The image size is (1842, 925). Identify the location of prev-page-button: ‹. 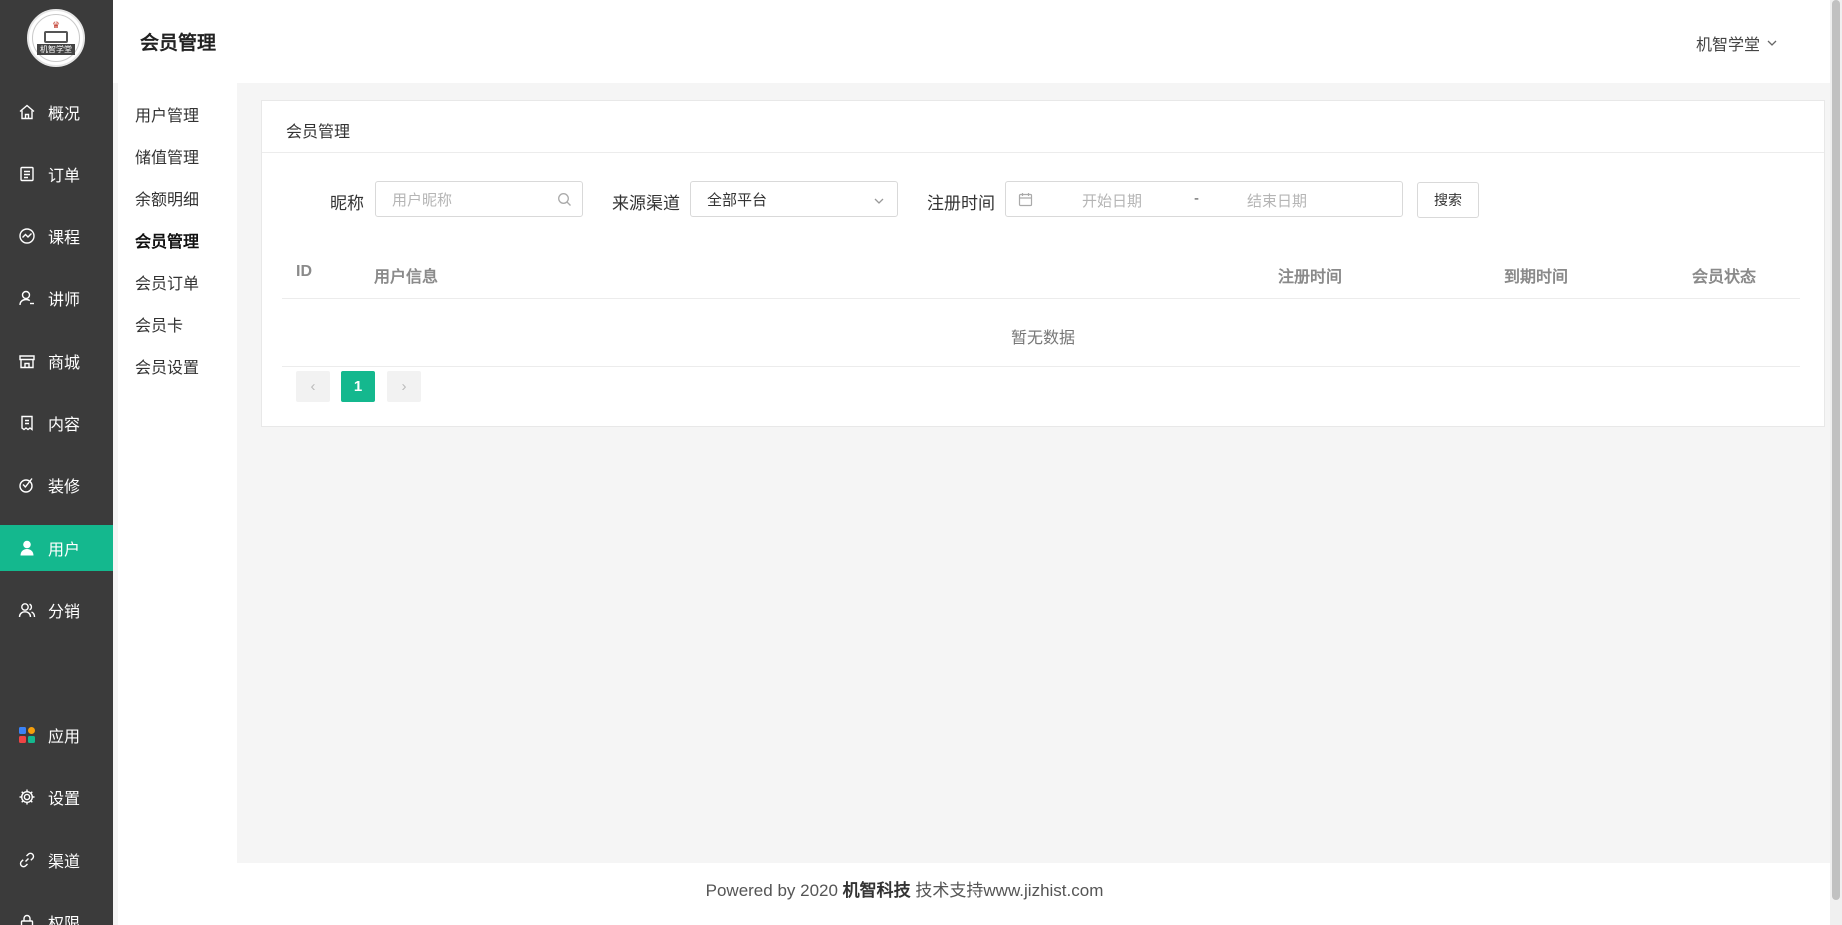
(313, 386).